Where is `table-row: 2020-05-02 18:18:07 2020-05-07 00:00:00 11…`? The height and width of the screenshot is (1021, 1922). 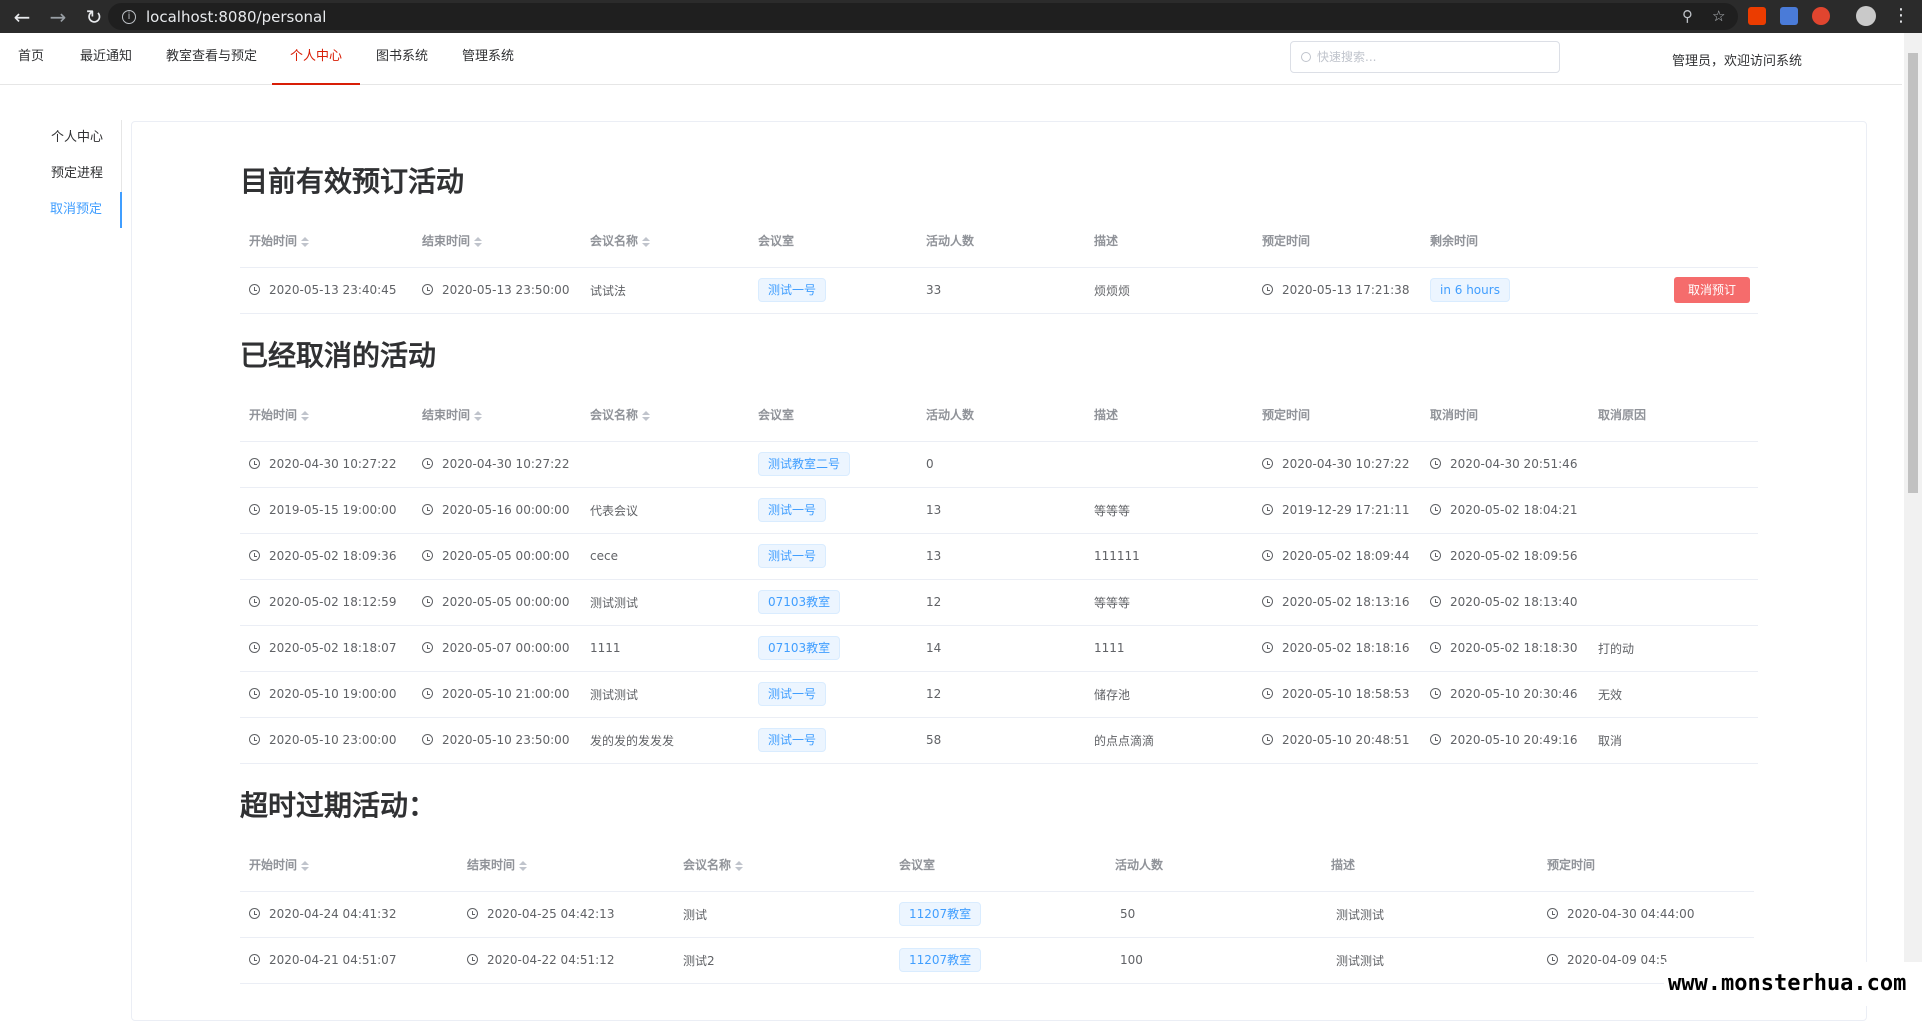
table-row: 2020-05-02 18:18:07 2020-05-07 00:00:00 11… is located at coordinates (999, 648).